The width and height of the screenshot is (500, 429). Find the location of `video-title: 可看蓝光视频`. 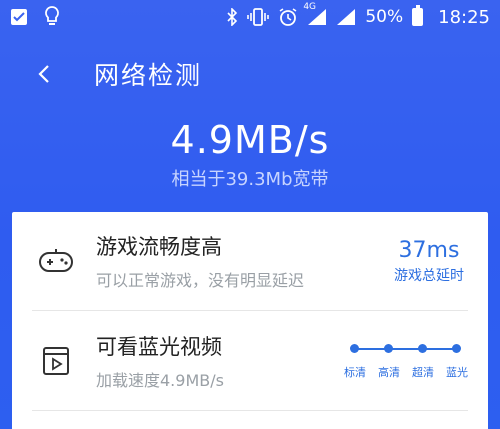

video-title: 可看蓝光视频 is located at coordinates (159, 347).